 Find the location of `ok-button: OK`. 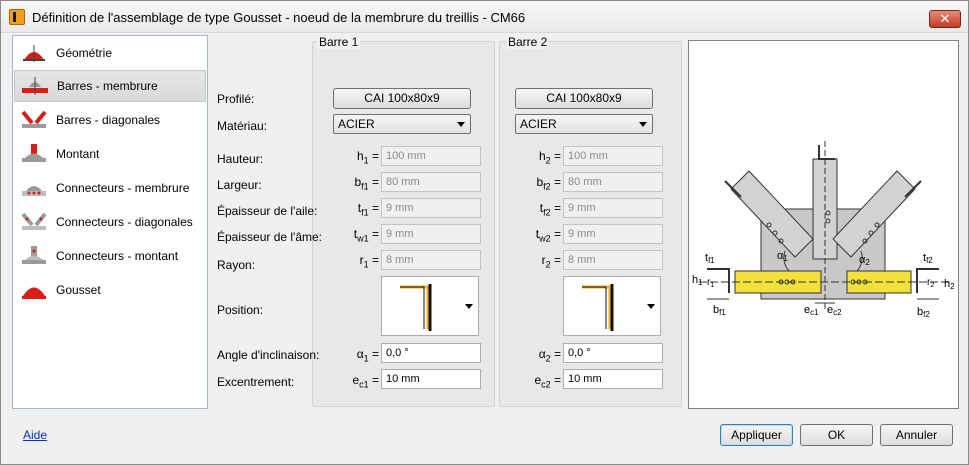

ok-button: OK is located at coordinates (836, 435).